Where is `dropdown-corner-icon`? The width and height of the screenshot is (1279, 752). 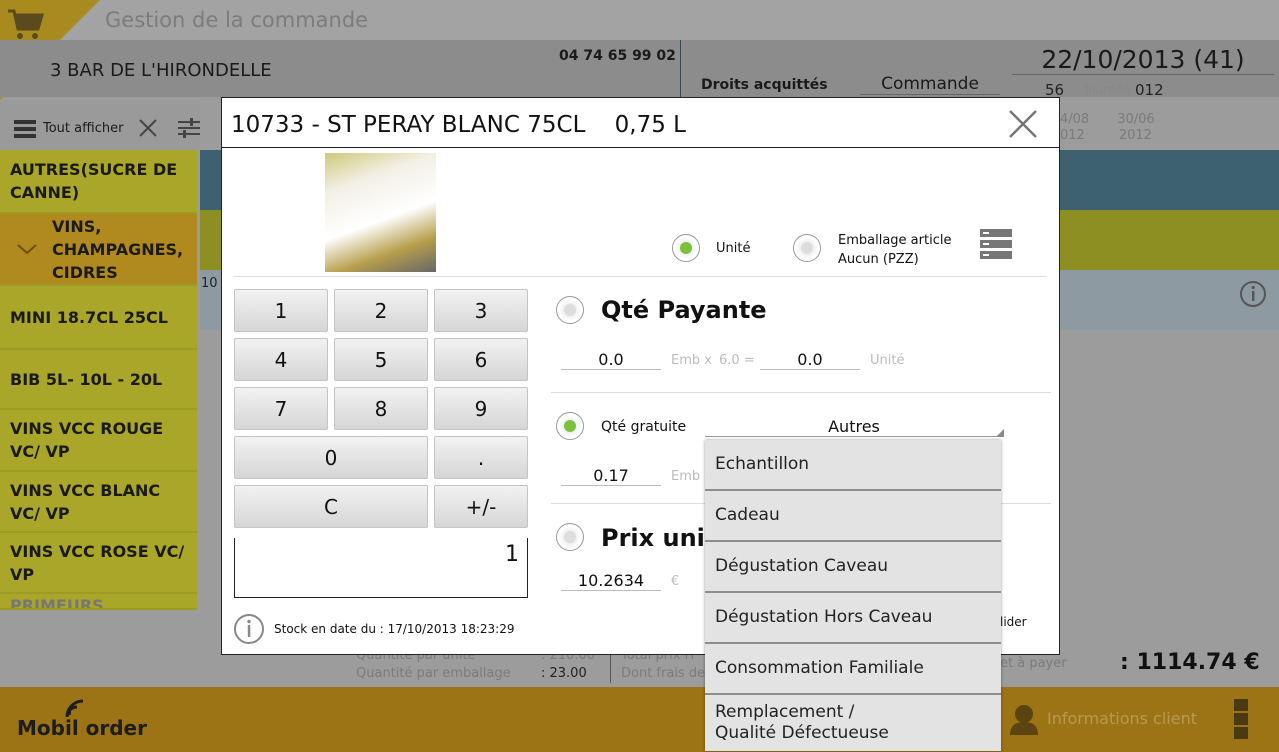 dropdown-corner-icon is located at coordinates (1000, 433).